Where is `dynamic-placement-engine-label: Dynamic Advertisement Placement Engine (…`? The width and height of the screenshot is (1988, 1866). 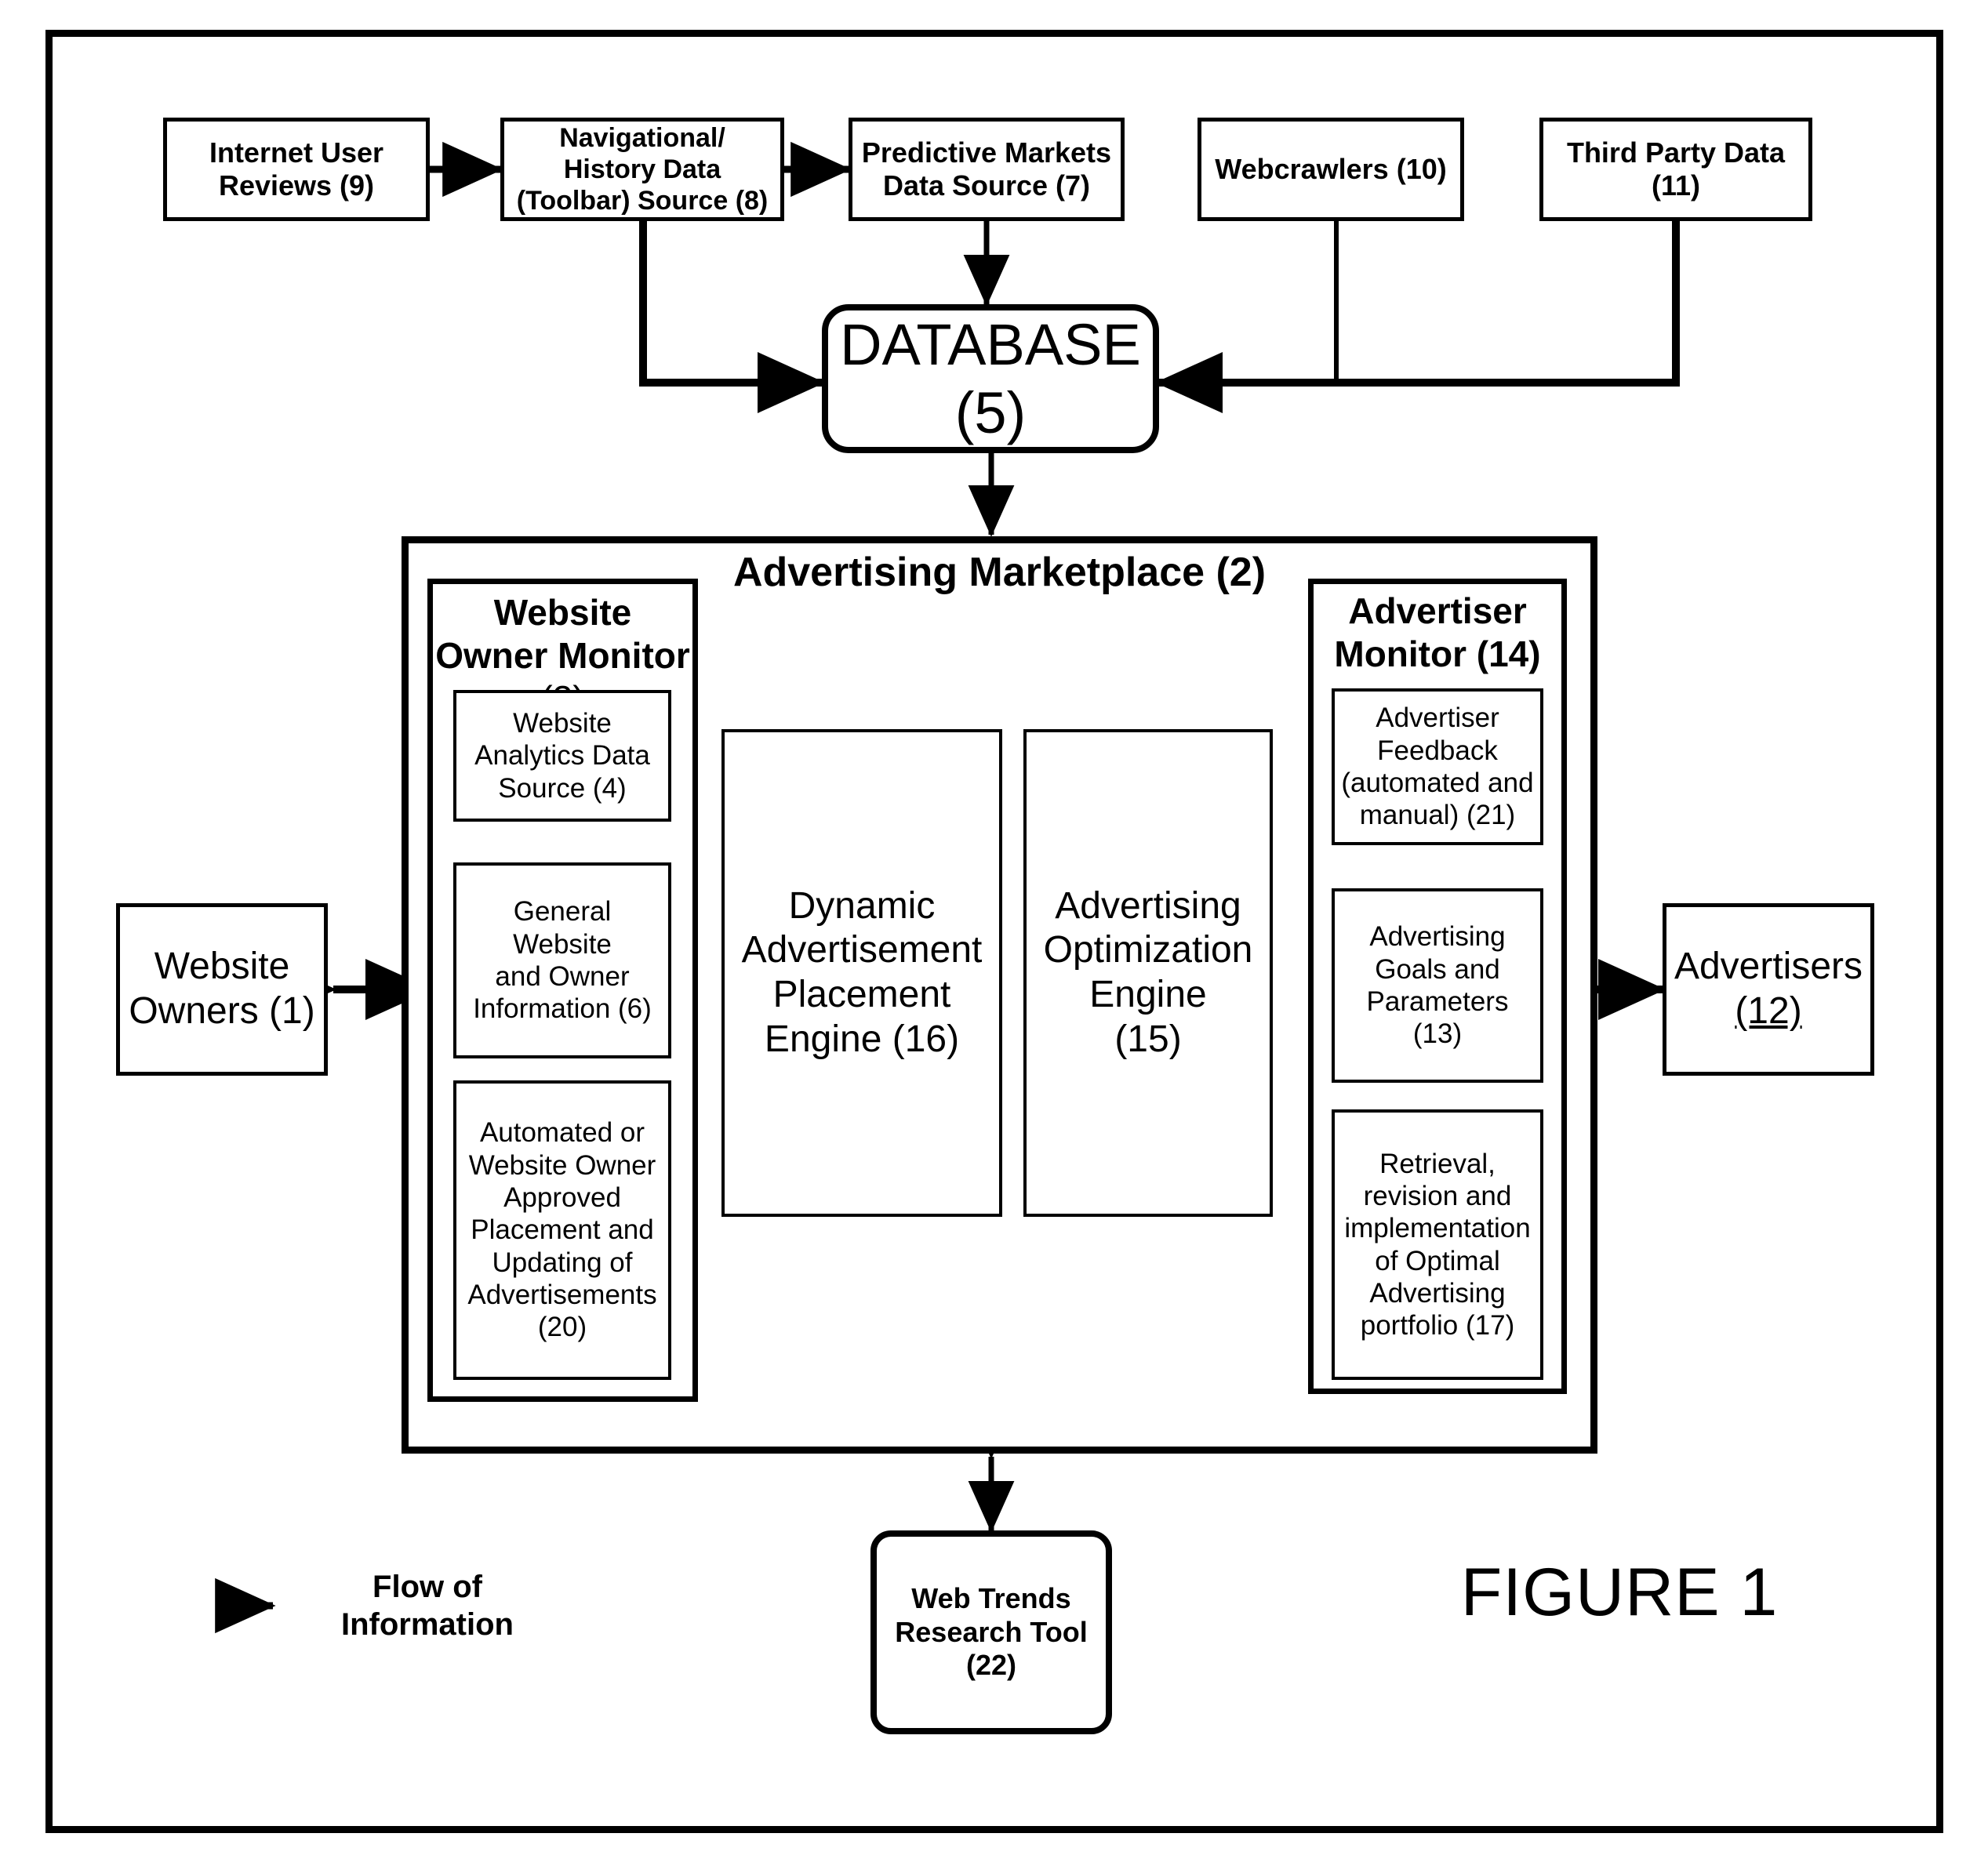
dynamic-placement-engine-label: Dynamic Advertisement Placement Engine (… is located at coordinates (862, 972).